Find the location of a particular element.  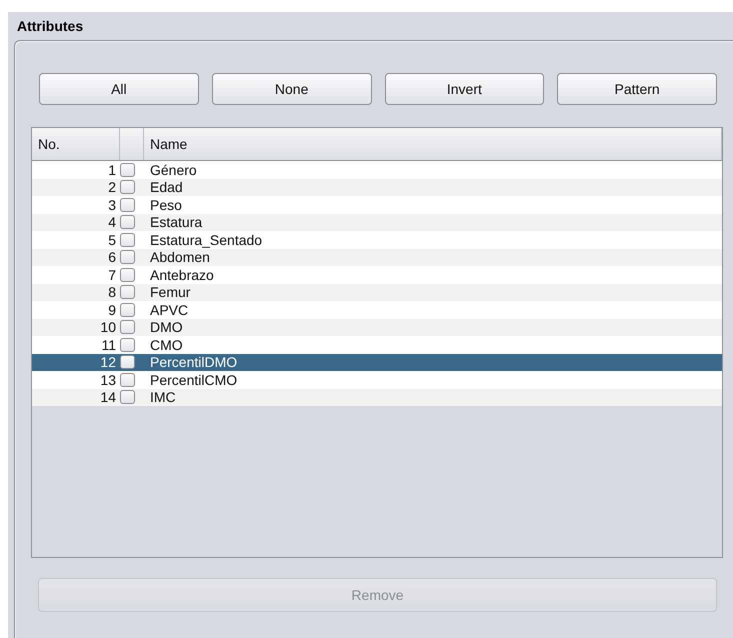

select-button: Invert is located at coordinates (464, 89).